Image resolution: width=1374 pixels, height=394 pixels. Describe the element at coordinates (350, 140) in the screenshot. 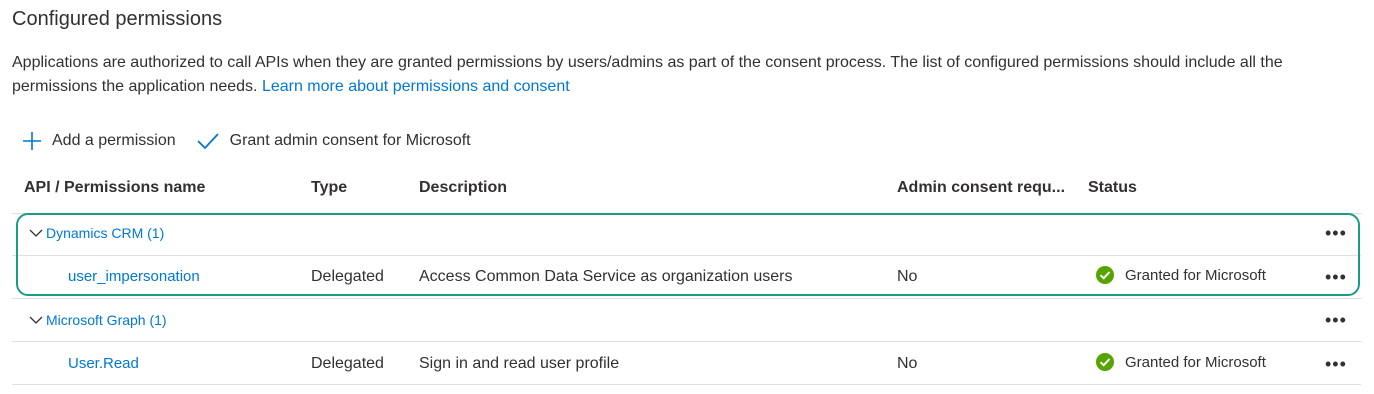

I see `grant-admin-consent-label: Grant admin consent for Microsoft` at that location.